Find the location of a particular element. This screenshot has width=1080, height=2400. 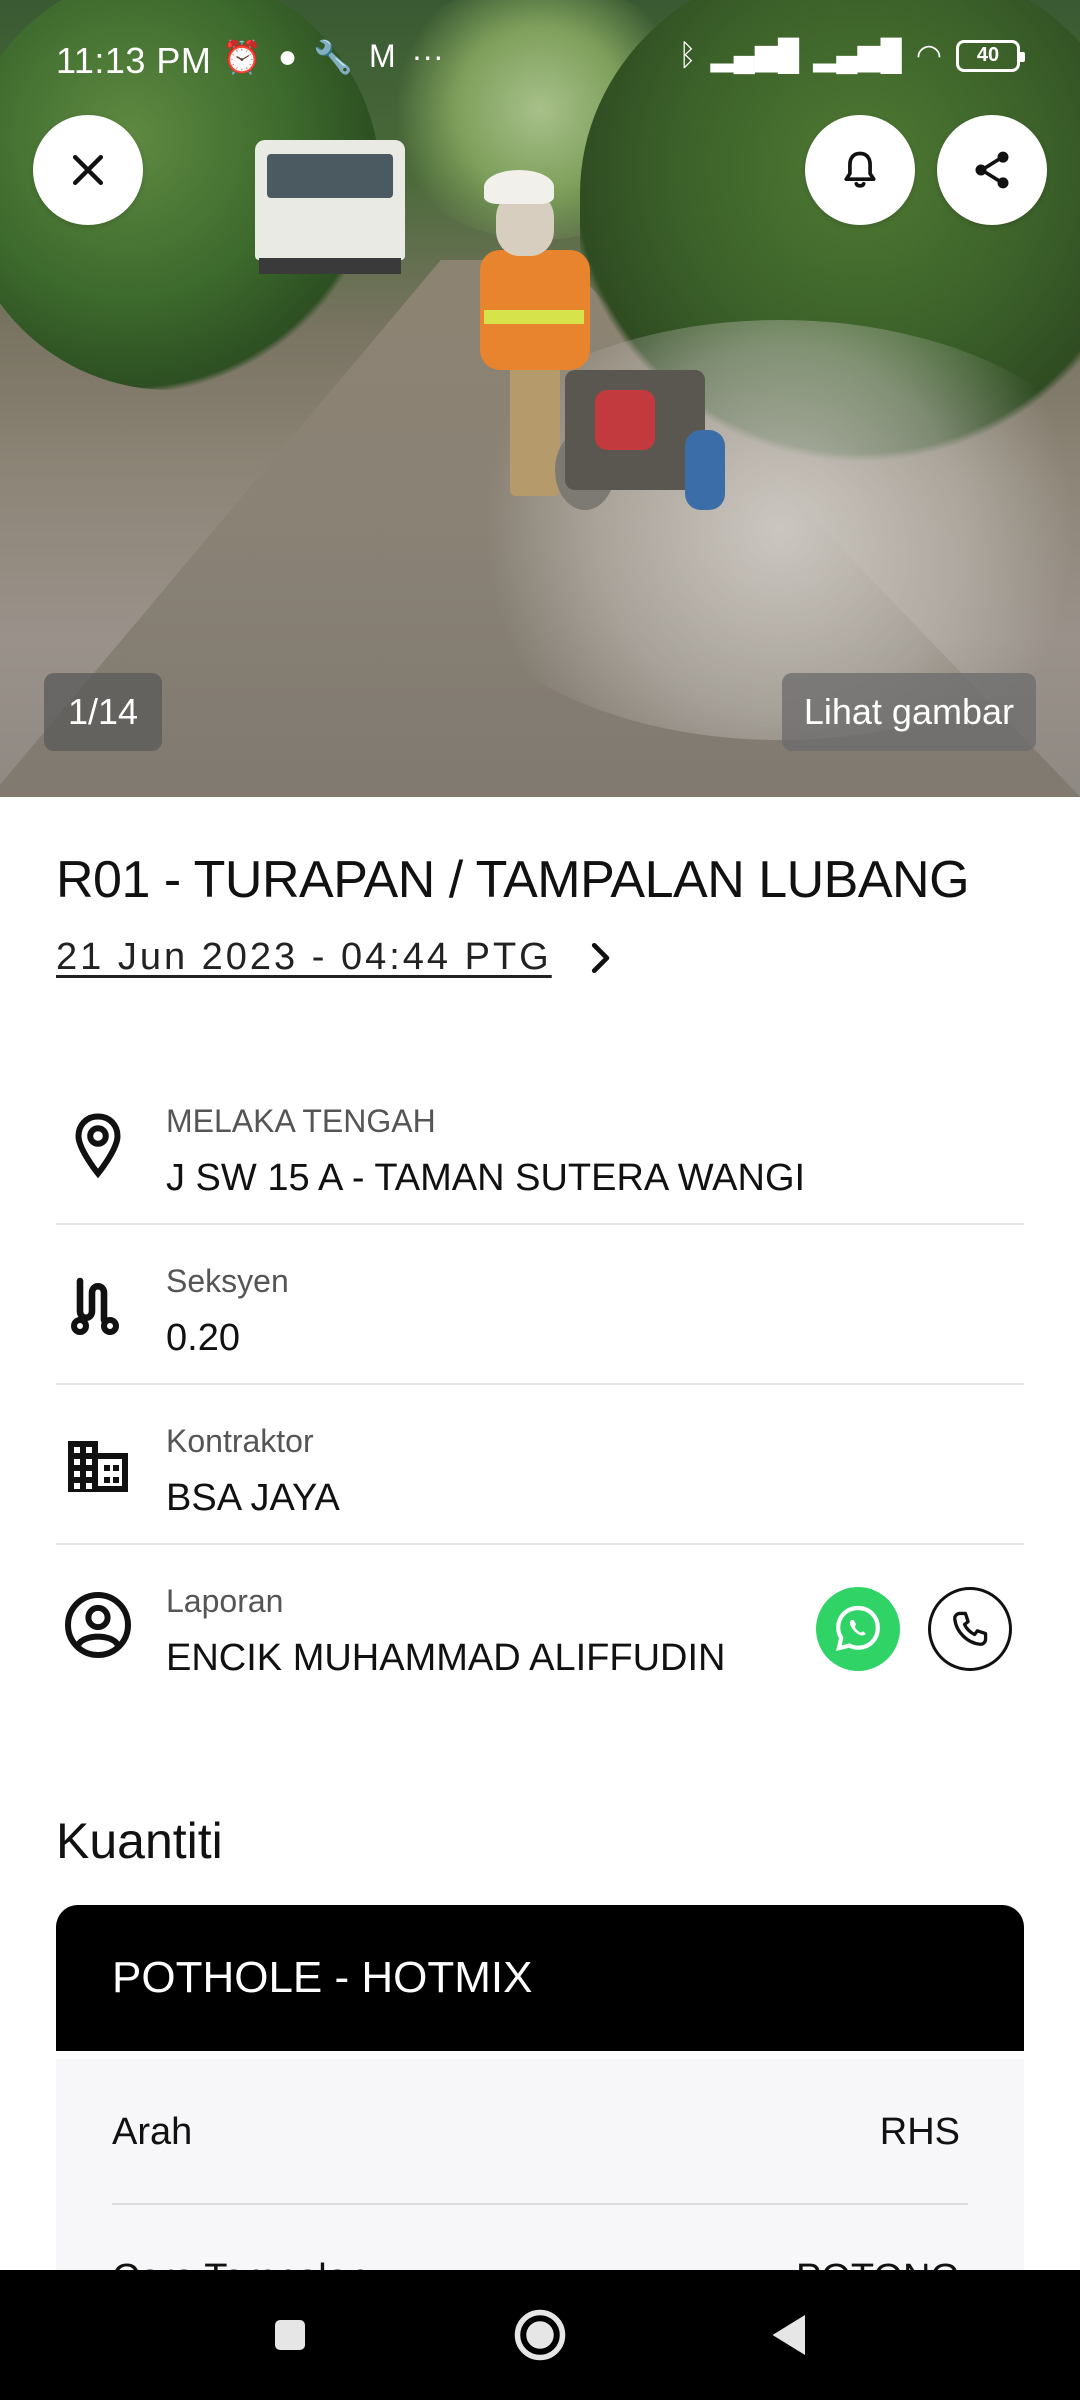

report-date-link: 21 Jun 2023 - 04:44 PTG is located at coordinates (337, 957).